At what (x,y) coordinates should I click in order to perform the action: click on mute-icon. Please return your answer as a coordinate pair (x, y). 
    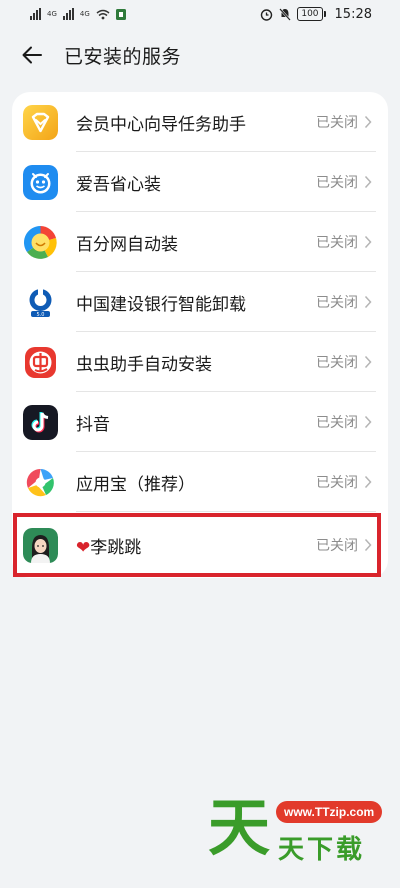
    Looking at the image, I should click on (285, 14).